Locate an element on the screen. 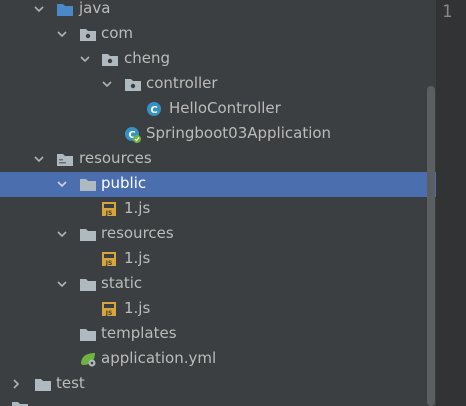 The height and width of the screenshot is (406, 466). tree-item-label: static is located at coordinates (122, 283).